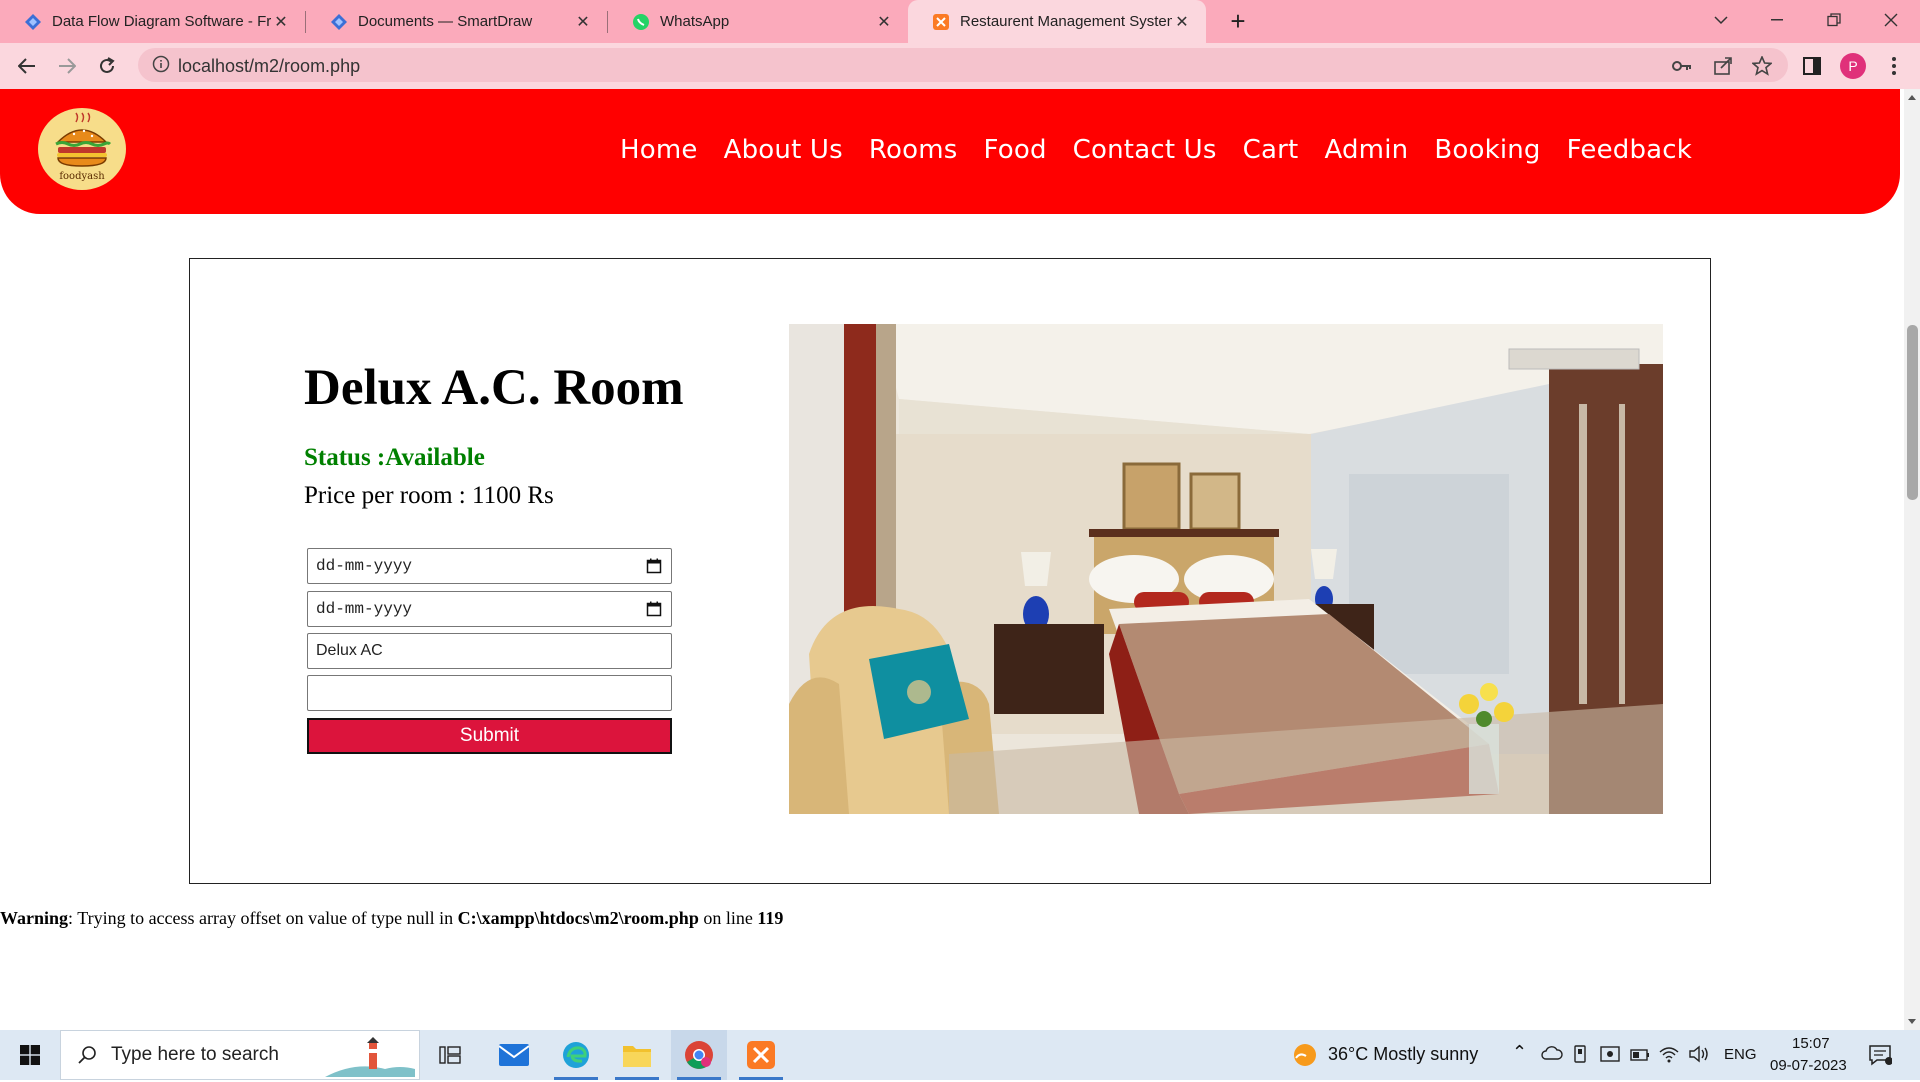 This screenshot has height=1082, width=1920. Describe the element at coordinates (699, 1055) in the screenshot. I see `chrome-icon` at that location.